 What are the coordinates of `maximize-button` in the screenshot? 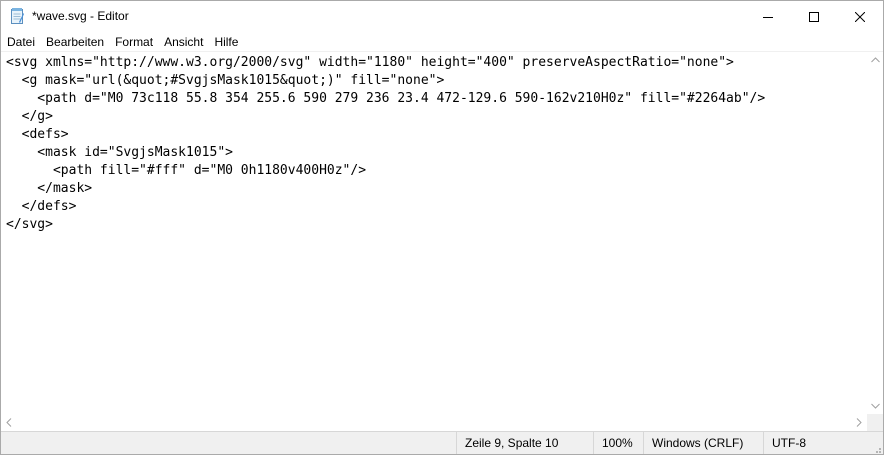 It's located at (814, 16).